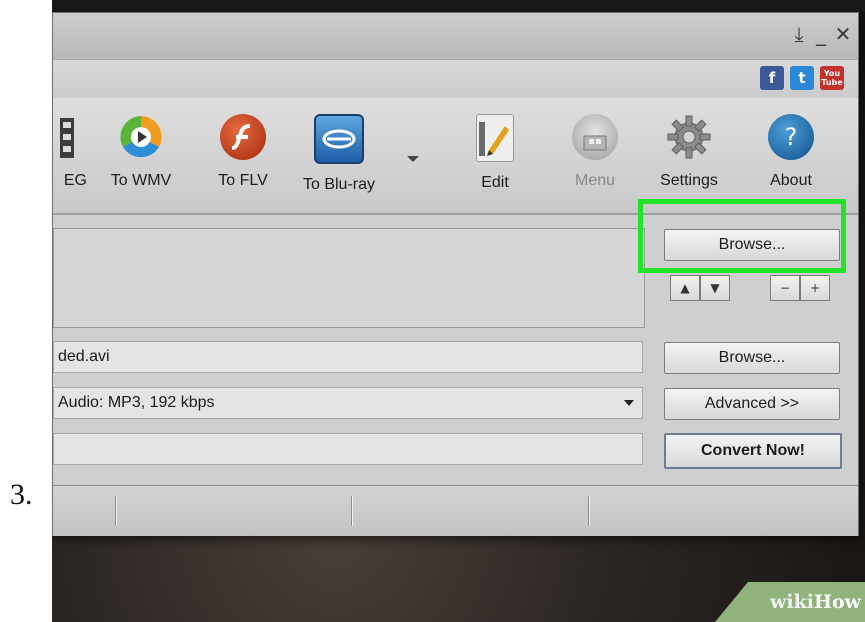 This screenshot has width=865, height=622. Describe the element at coordinates (136, 402) in the screenshot. I see `output-format-value: Audio: MP3, 192 kbps` at that location.